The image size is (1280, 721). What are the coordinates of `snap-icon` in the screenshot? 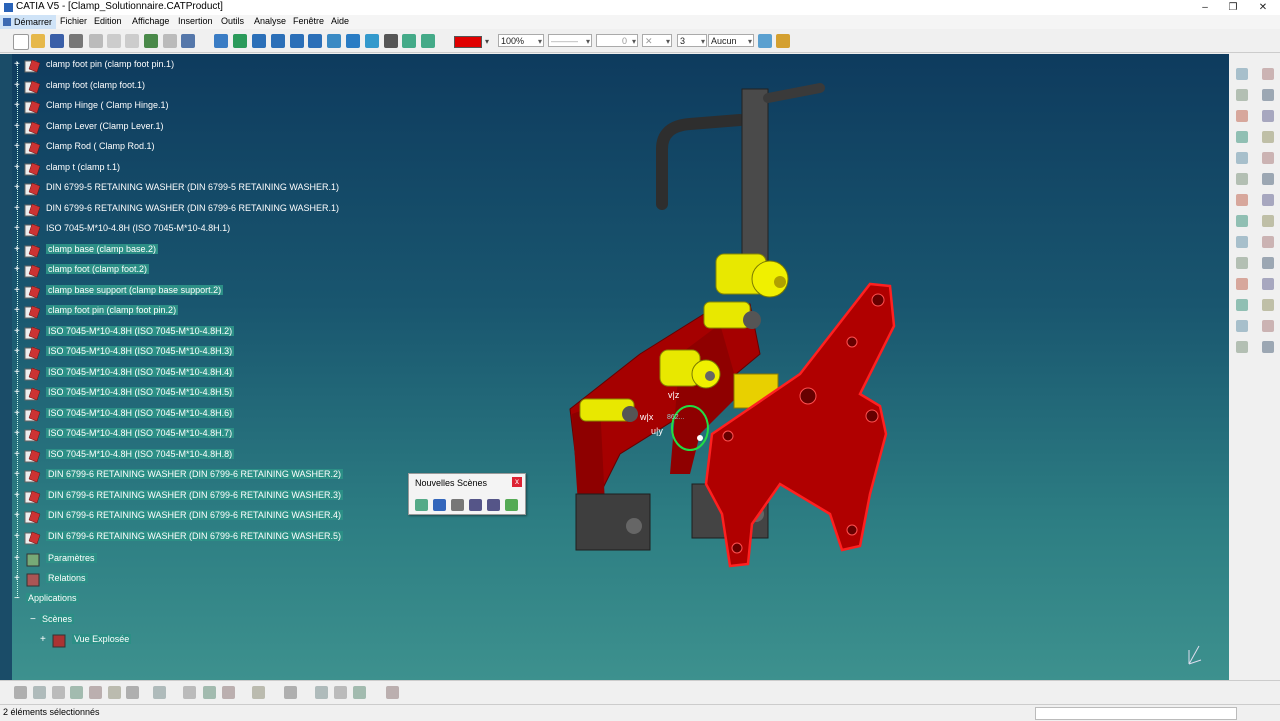 It's located at (1242, 95).